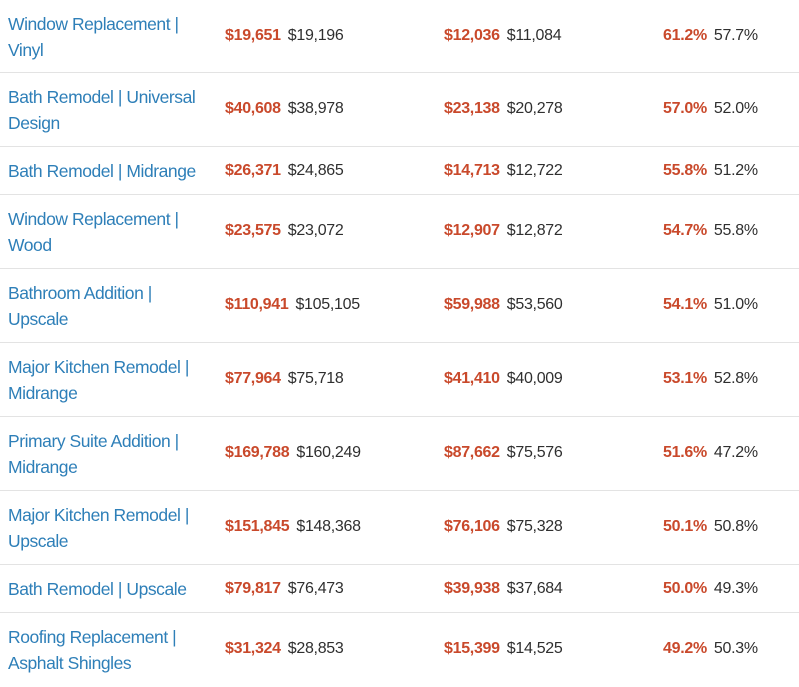 This screenshot has width=799, height=687. What do you see at coordinates (710, 379) in the screenshot?
I see `cost-recouped-cell: 53.1% 52.8%` at bounding box center [710, 379].